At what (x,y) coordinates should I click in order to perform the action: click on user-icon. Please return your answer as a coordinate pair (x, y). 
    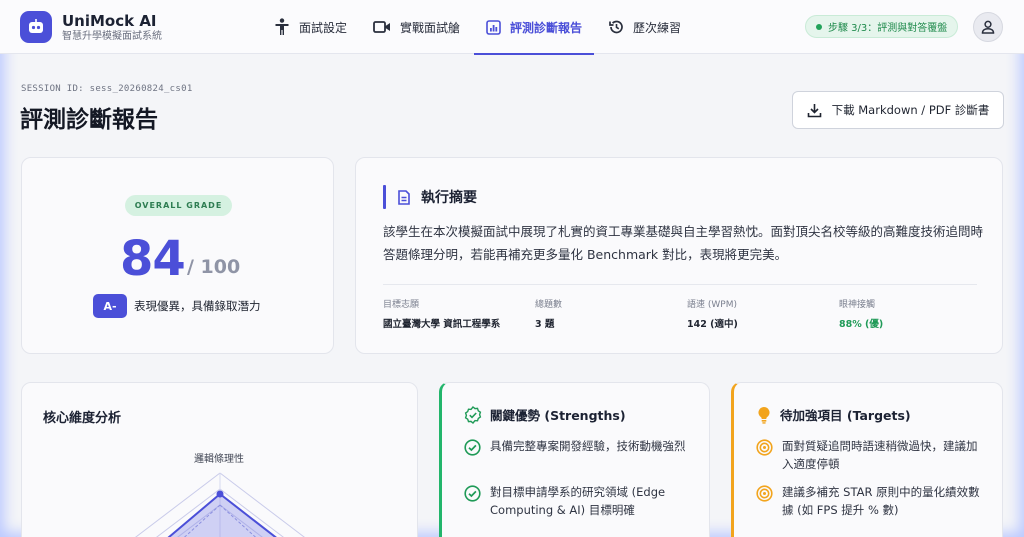
    Looking at the image, I should click on (988, 27).